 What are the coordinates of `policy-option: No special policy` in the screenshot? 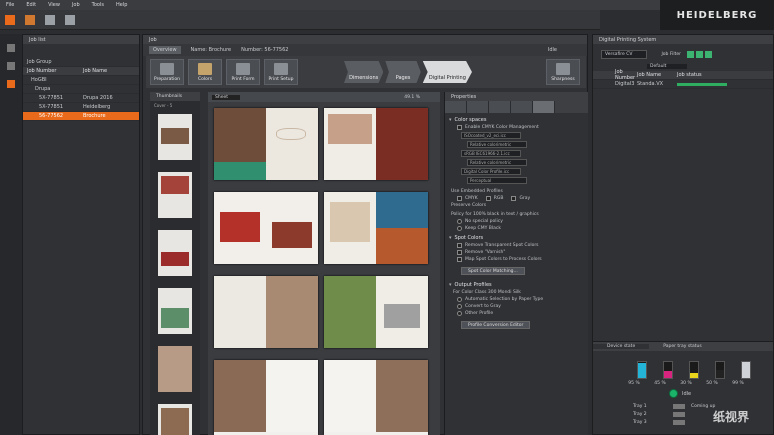 It's located at (522, 221).